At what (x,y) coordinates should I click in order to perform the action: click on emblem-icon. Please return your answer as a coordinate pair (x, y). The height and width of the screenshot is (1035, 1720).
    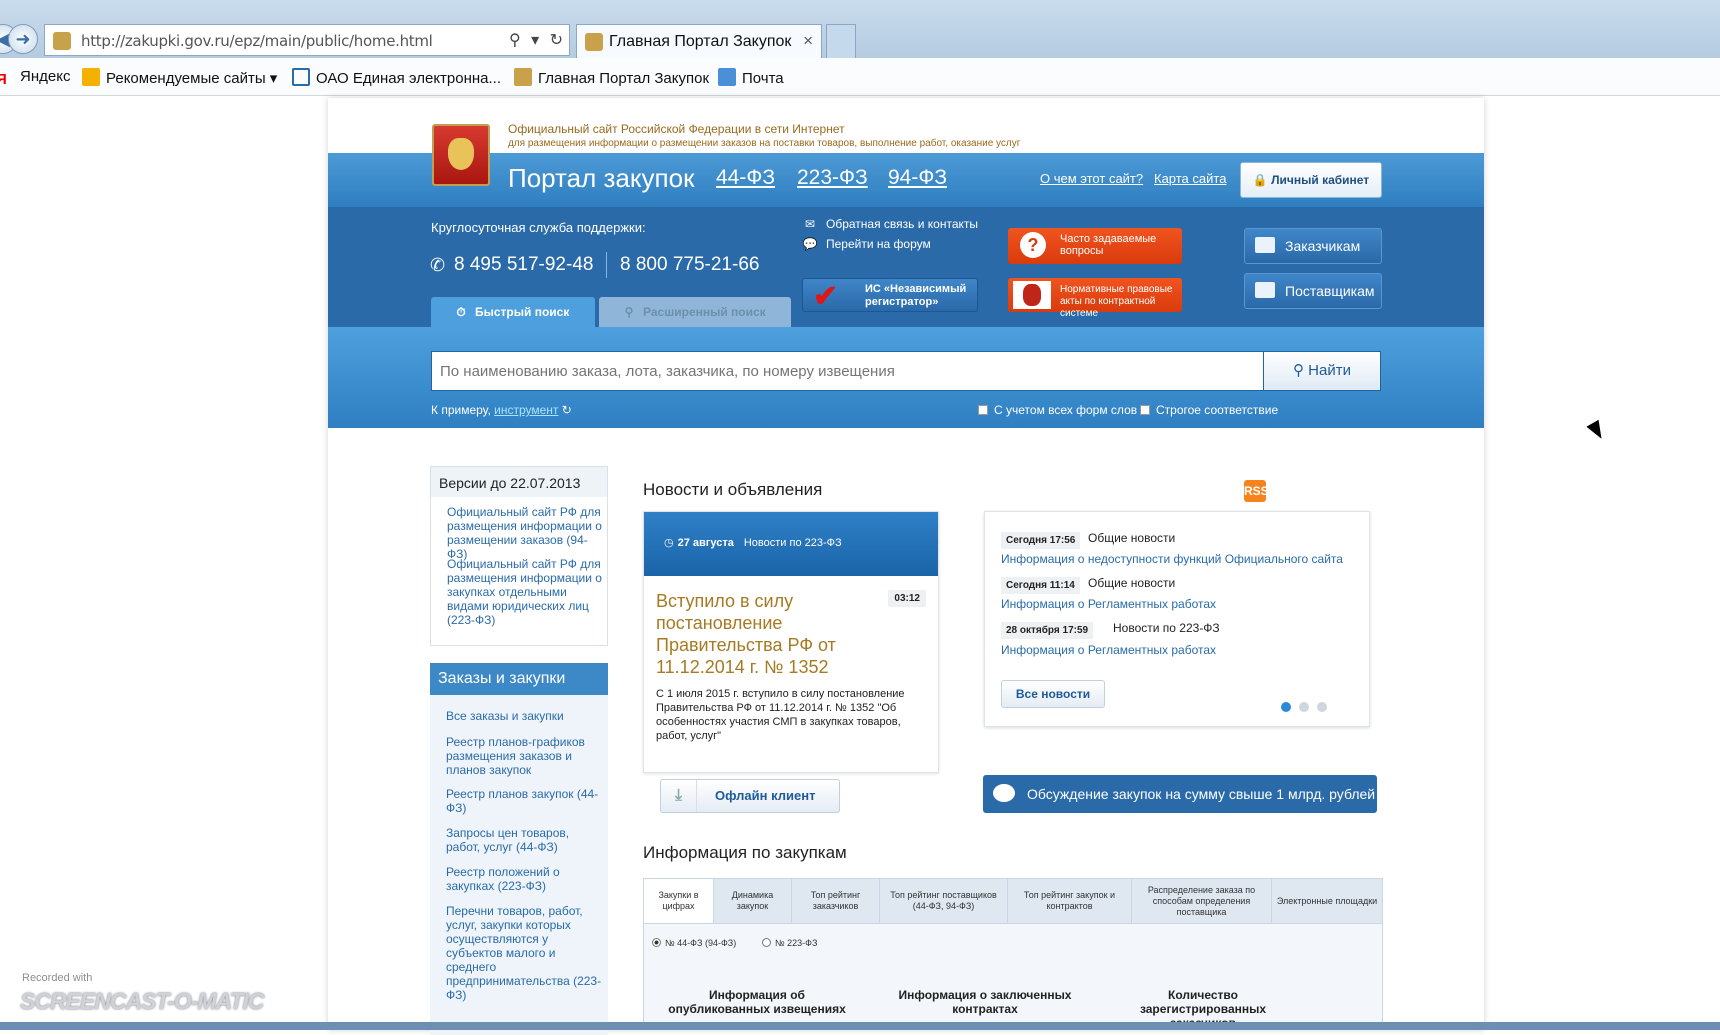
    Looking at the image, I should click on (1032, 295).